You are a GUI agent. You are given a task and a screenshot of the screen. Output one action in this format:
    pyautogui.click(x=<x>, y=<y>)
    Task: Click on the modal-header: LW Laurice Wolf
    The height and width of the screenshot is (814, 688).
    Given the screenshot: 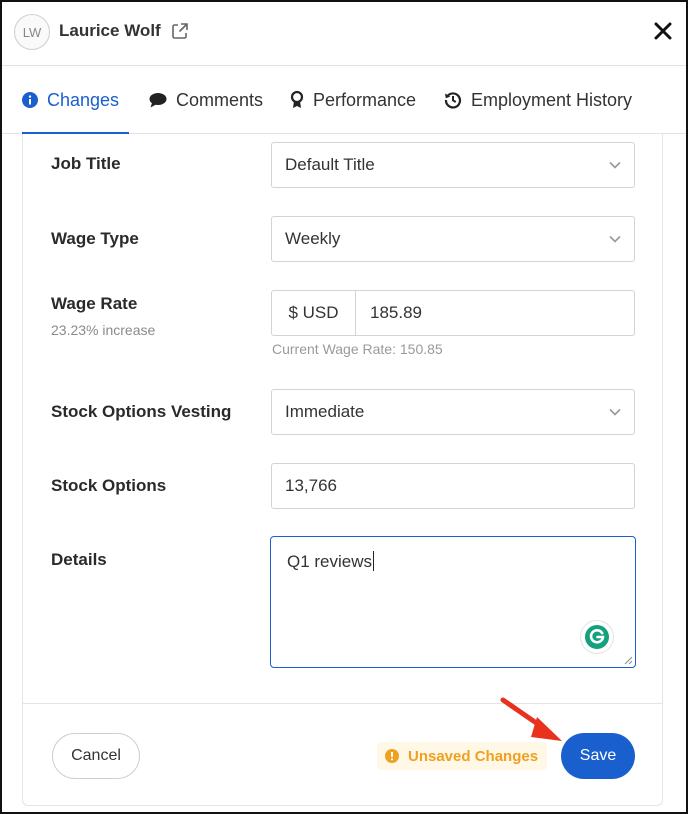 What is the action you would take?
    pyautogui.click(x=344, y=34)
    